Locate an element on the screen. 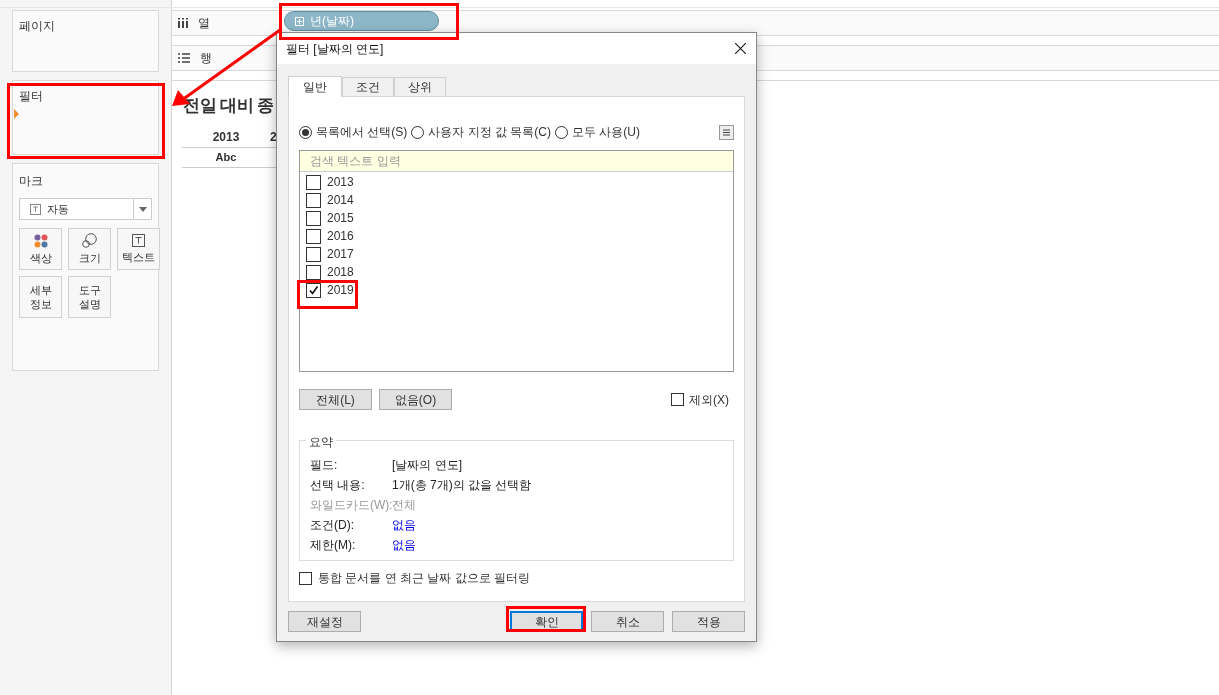 This screenshot has height=695, width=1219. marks-title: 마크 is located at coordinates (31, 181).